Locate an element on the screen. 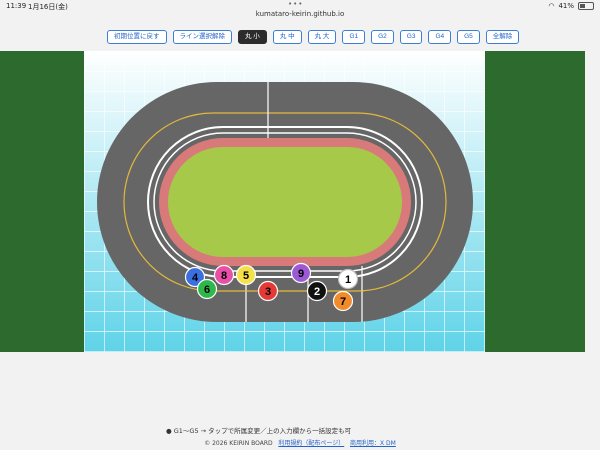 Image resolution: width=600 pixels, height=450 pixels. group-g2-button: G2 is located at coordinates (382, 37).